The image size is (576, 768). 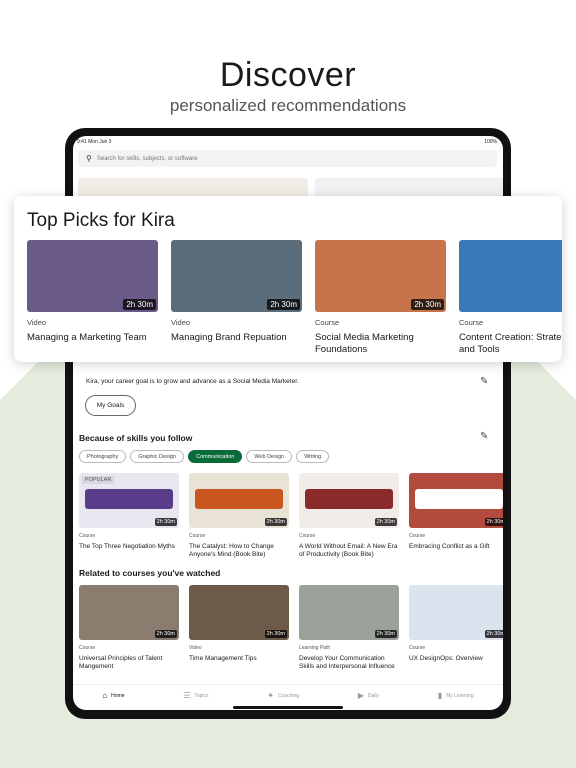 What do you see at coordinates (484, 381) in the screenshot?
I see `edit-goal-icon: ✎` at bounding box center [484, 381].